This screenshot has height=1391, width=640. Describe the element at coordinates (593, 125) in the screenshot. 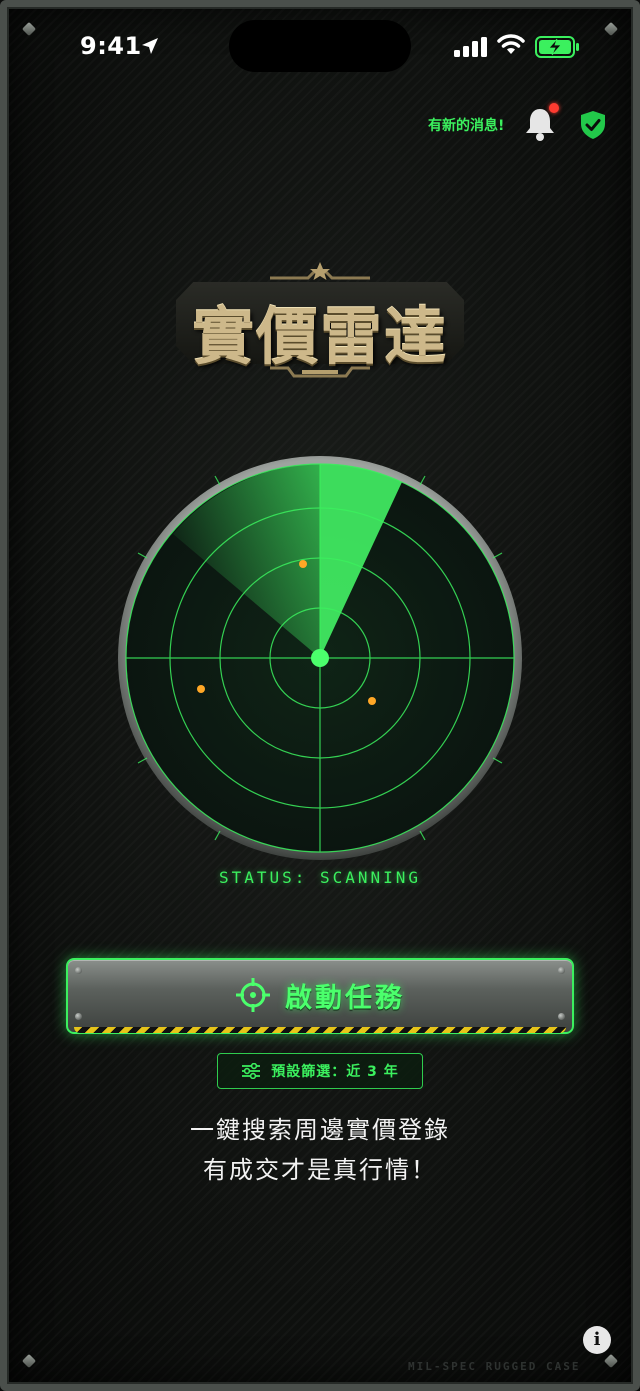

I see `shield-check-icon` at that location.